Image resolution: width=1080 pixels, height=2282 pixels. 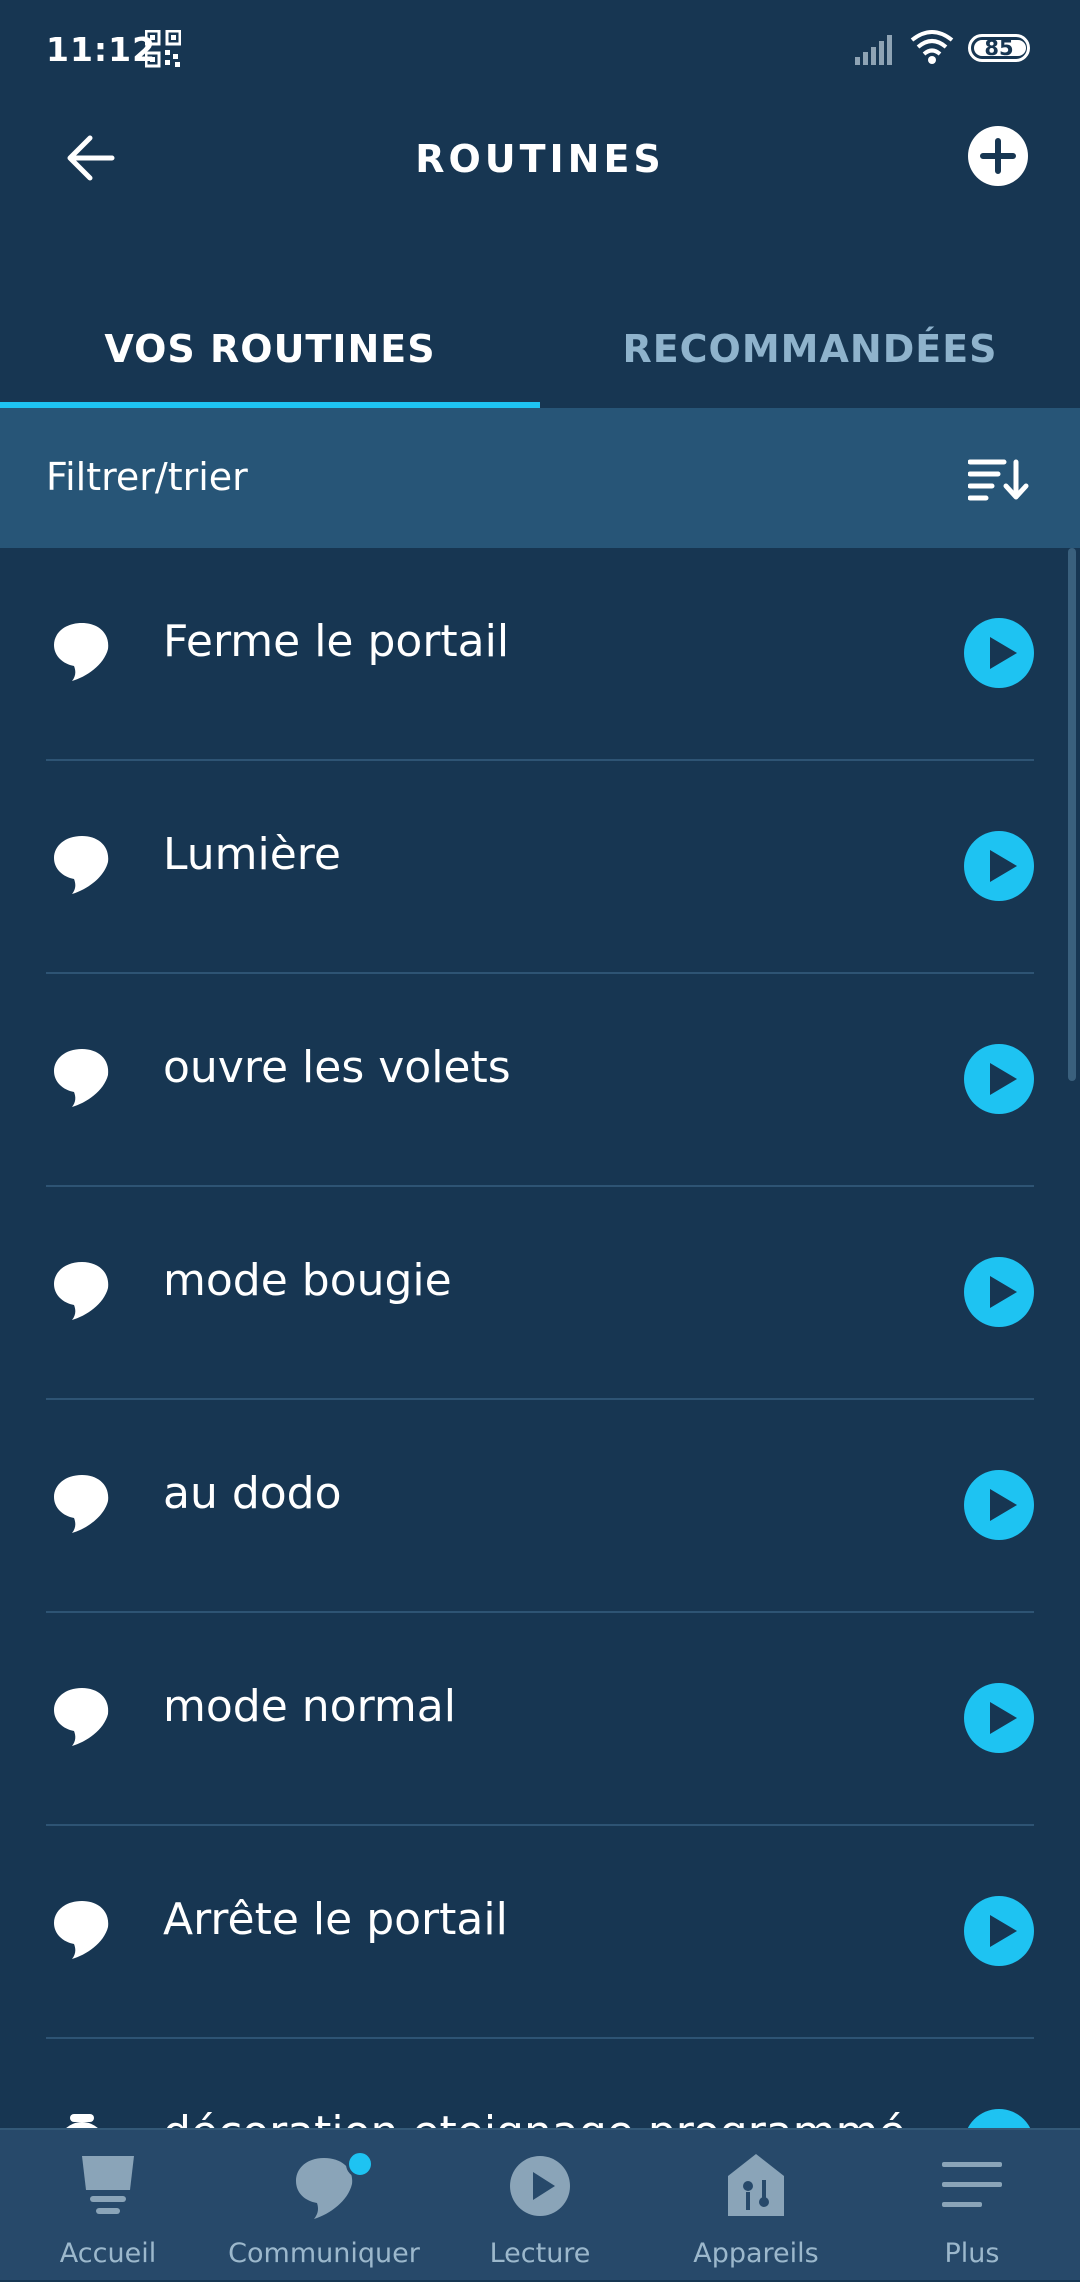 What do you see at coordinates (335, 1919) in the screenshot?
I see `routine-name: Arrête le portail` at bounding box center [335, 1919].